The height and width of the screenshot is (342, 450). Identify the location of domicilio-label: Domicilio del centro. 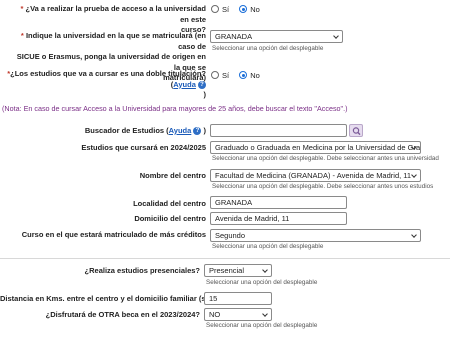
(170, 218).